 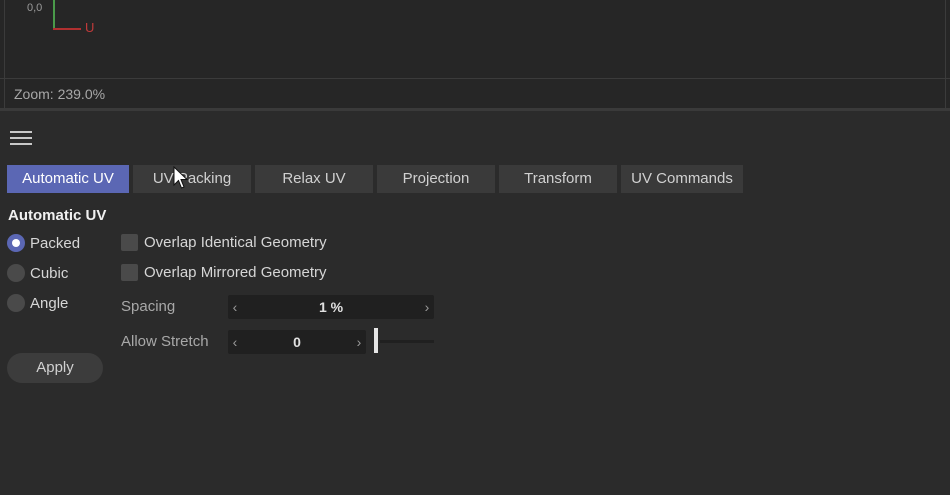 I want to click on mode-label: Angle, so click(x=49, y=303).